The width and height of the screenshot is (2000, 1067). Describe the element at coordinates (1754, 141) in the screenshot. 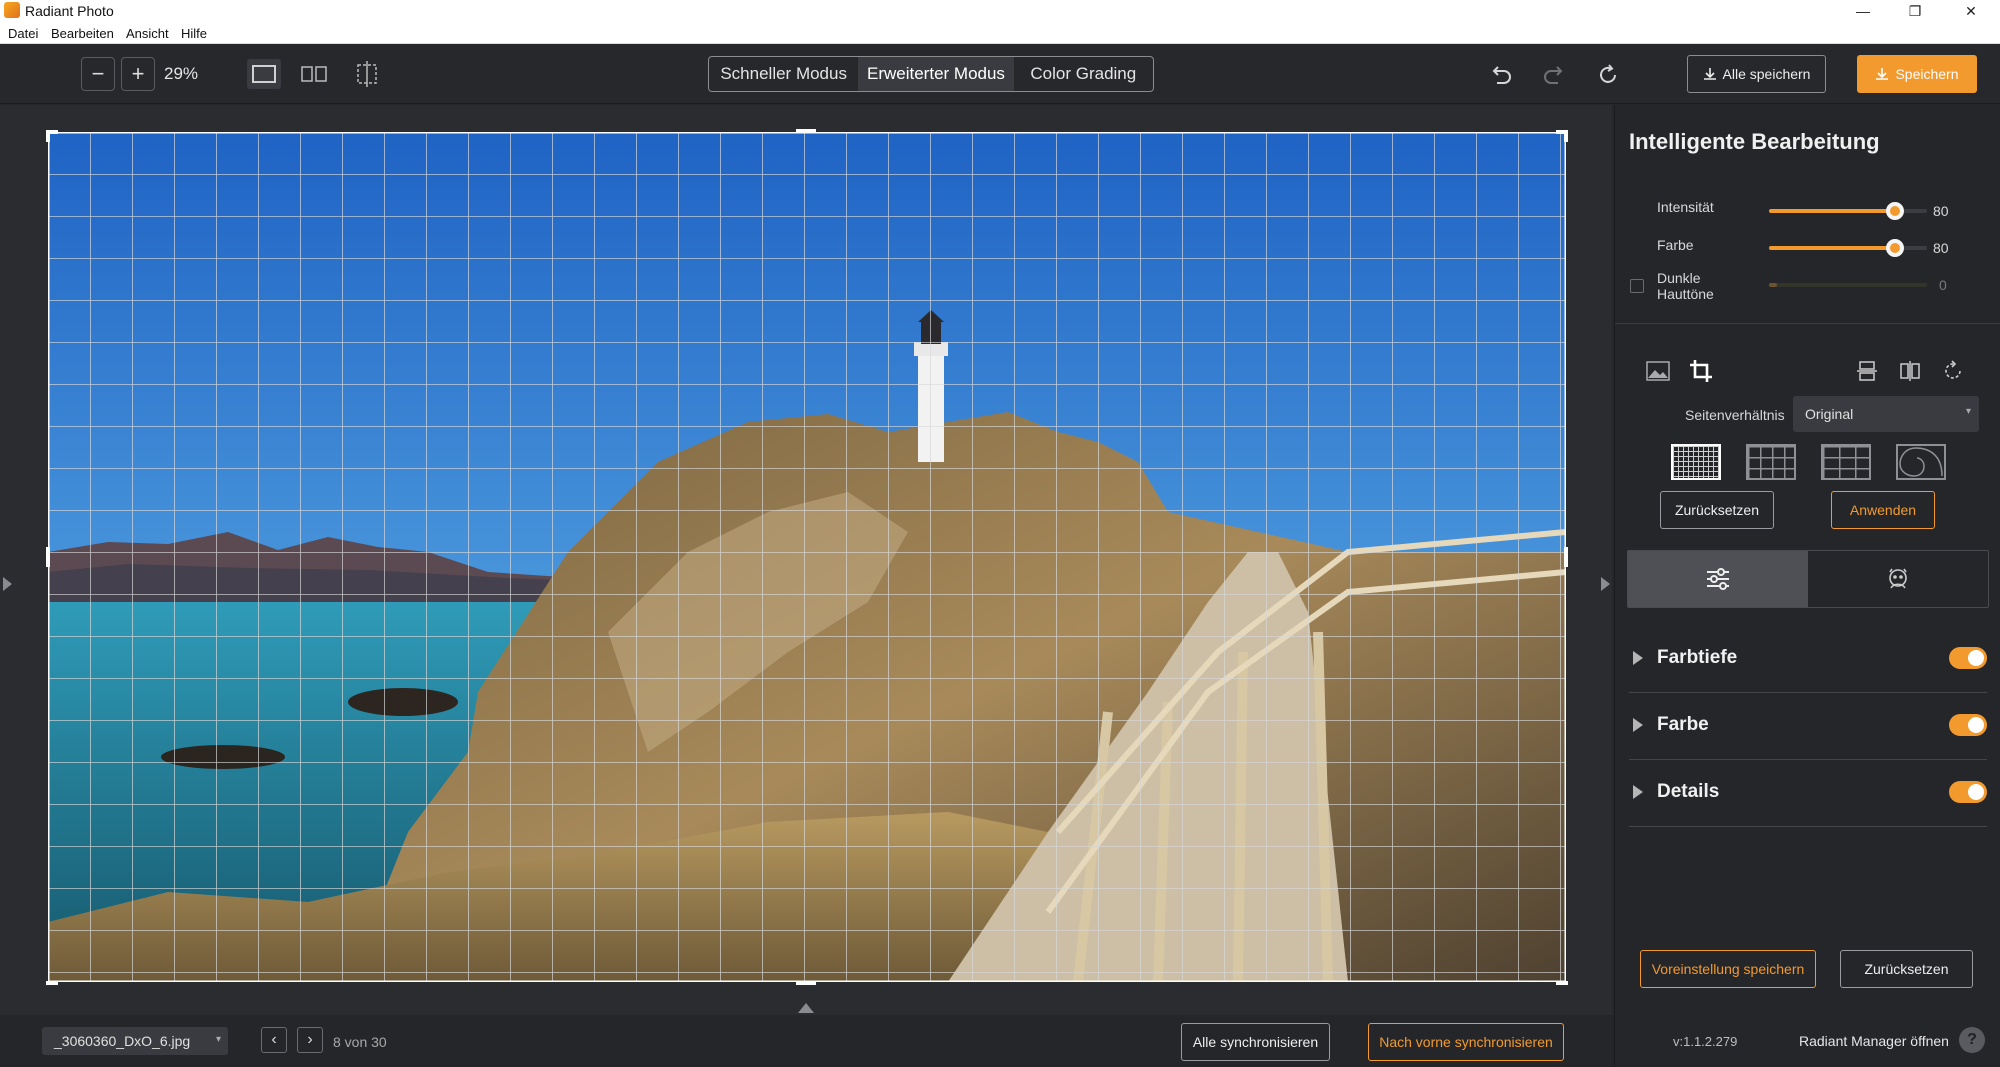

I see `panel-title: Intelligente Bearbeitung` at that location.